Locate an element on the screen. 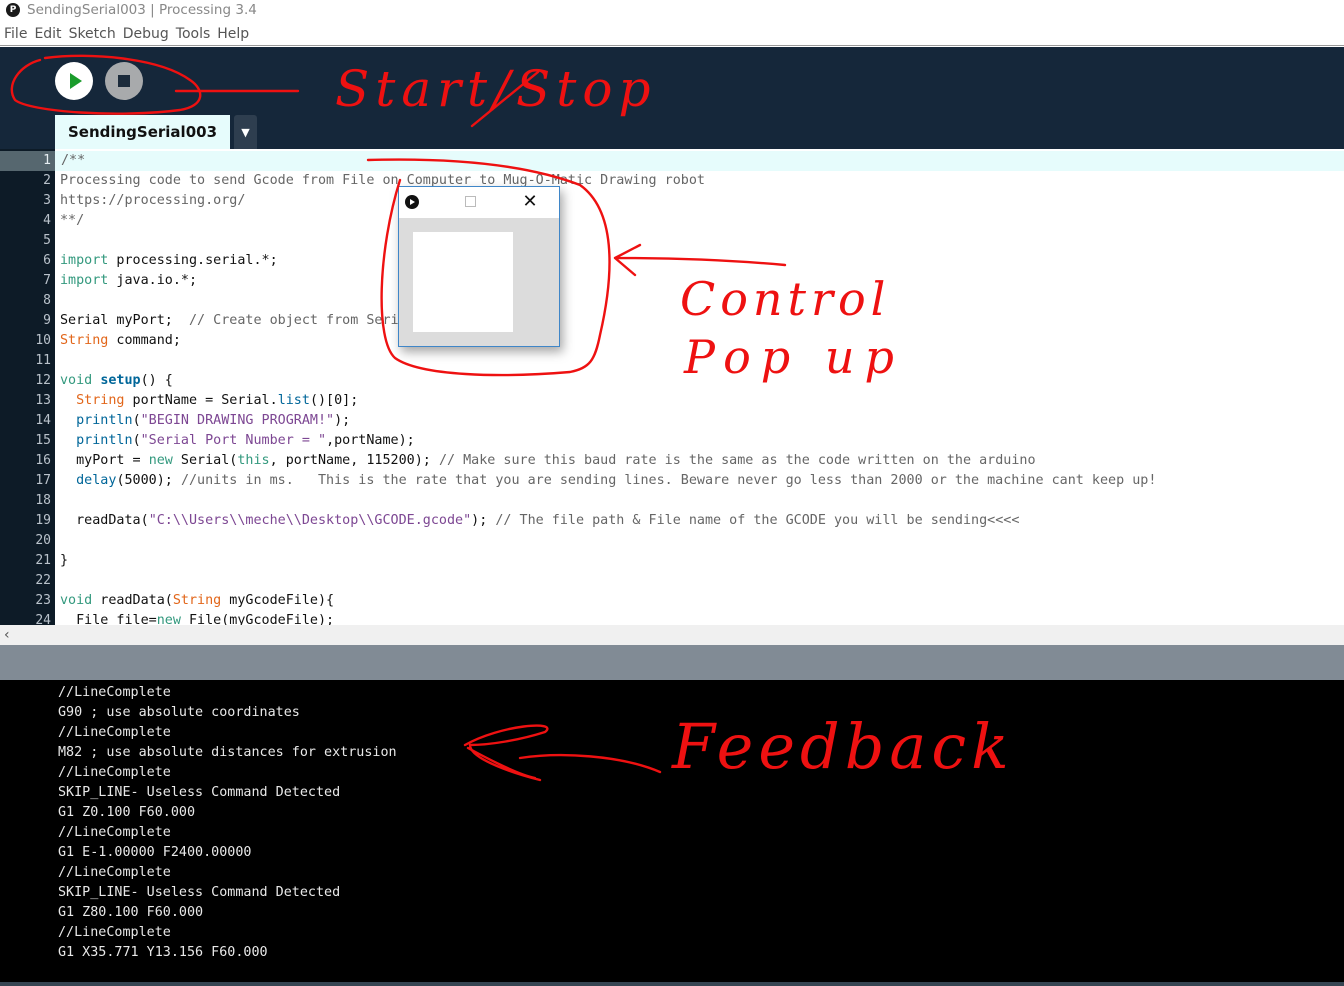 The height and width of the screenshot is (986, 1344). menu-tools: Tools is located at coordinates (193, 34).